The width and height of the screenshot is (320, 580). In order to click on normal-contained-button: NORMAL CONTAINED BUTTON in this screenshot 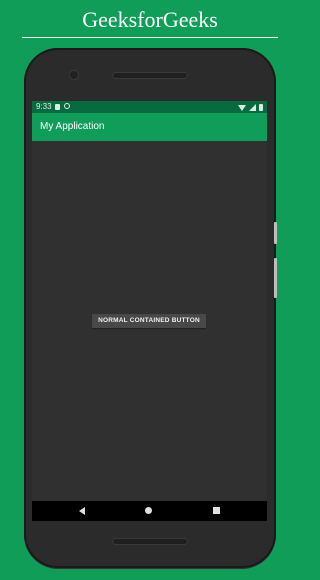, I will do `click(149, 321)`.